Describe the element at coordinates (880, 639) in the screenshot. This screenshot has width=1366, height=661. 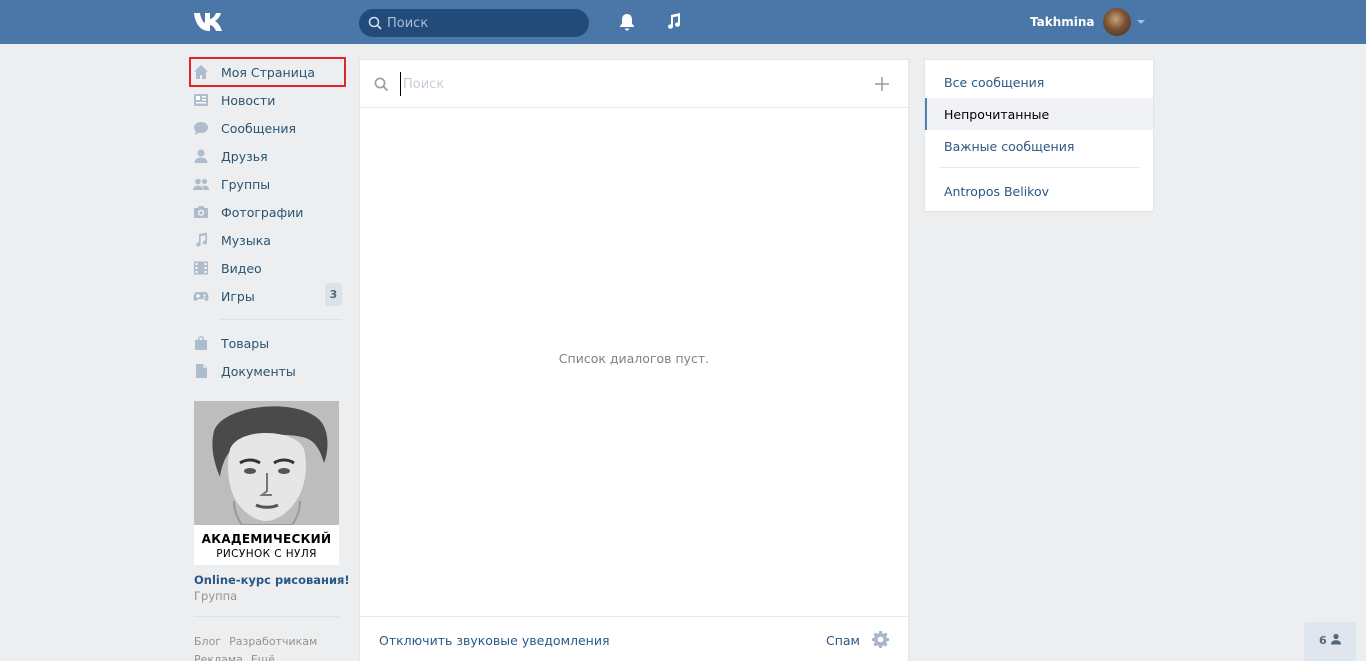
I see `gear-icon` at that location.